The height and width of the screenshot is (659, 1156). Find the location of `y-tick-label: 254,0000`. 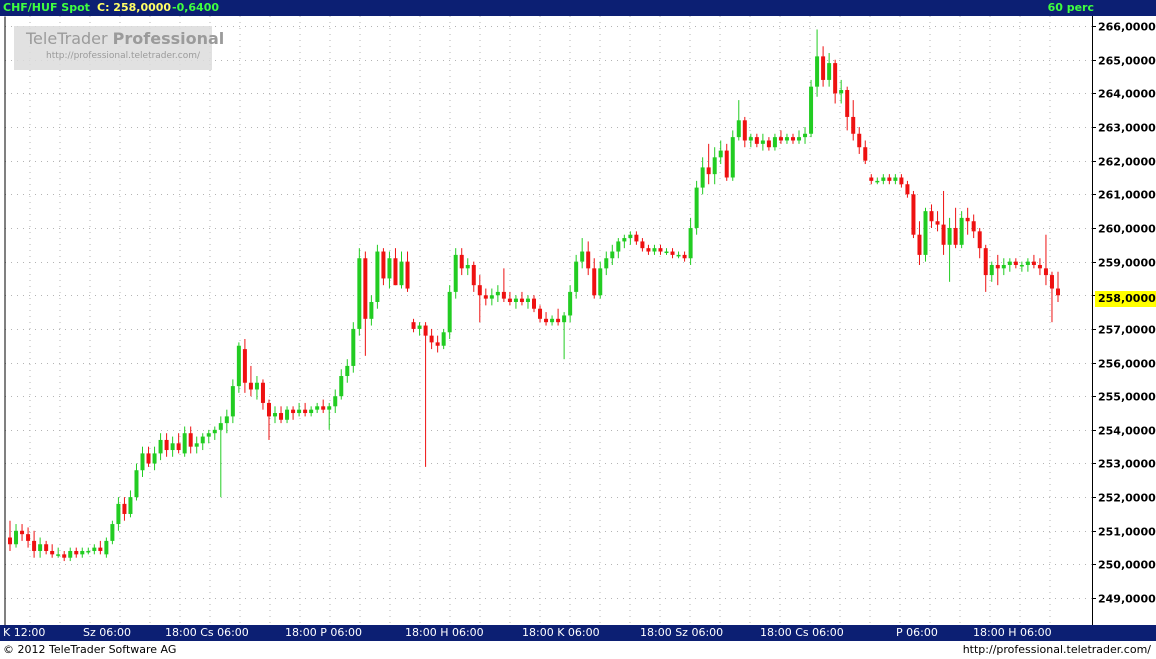

y-tick-label: 254,0000 is located at coordinates (1127, 431).